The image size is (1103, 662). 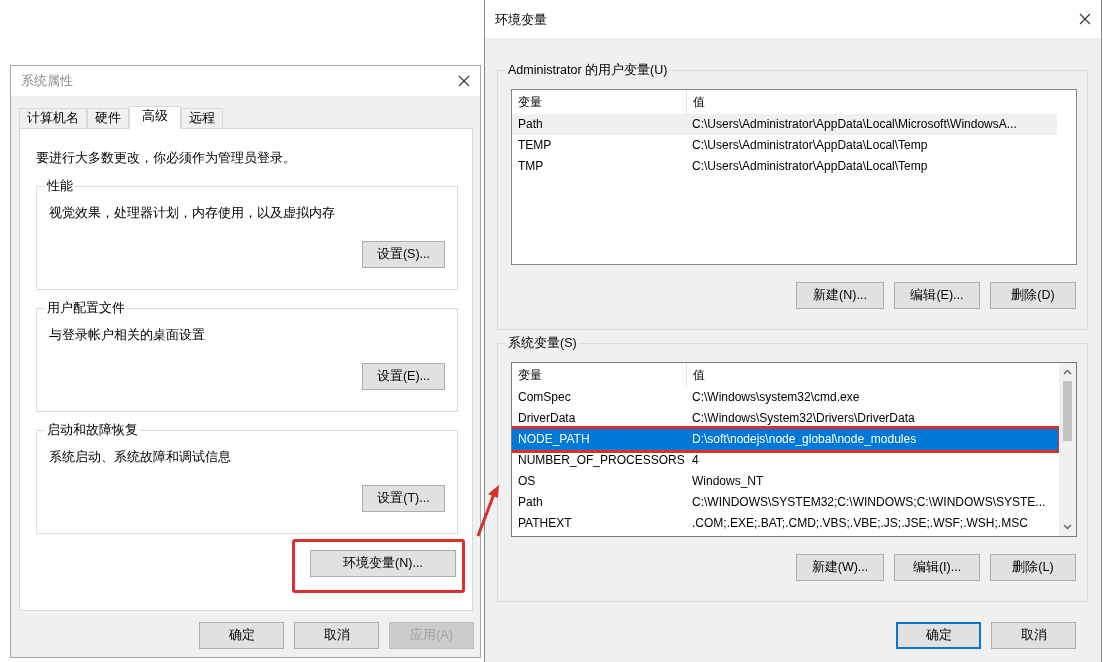 I want to click on tab: 高级, so click(x=155, y=117).